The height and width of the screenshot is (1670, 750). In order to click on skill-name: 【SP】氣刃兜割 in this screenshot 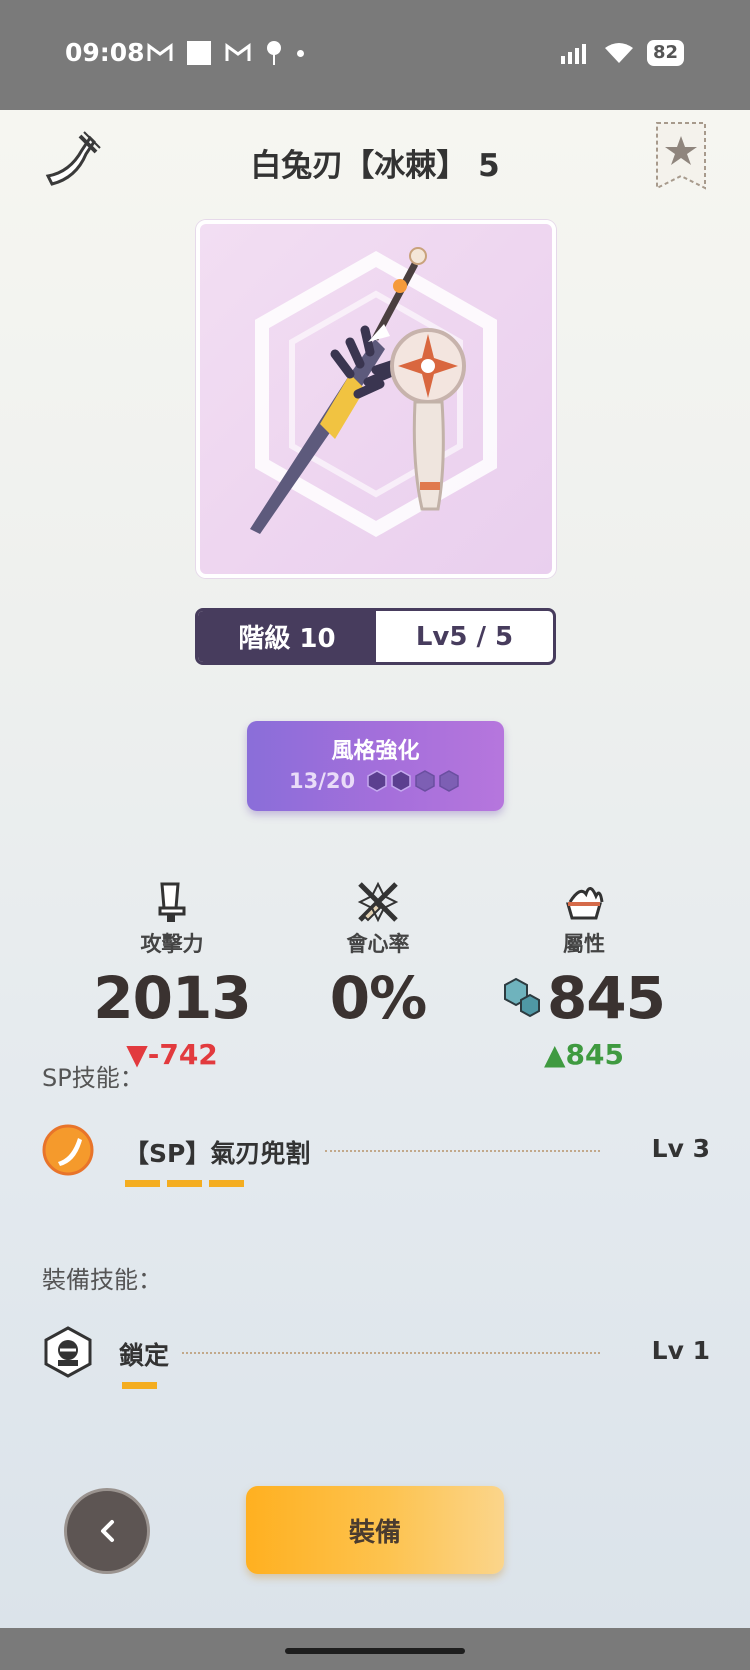, I will do `click(217, 1153)`.